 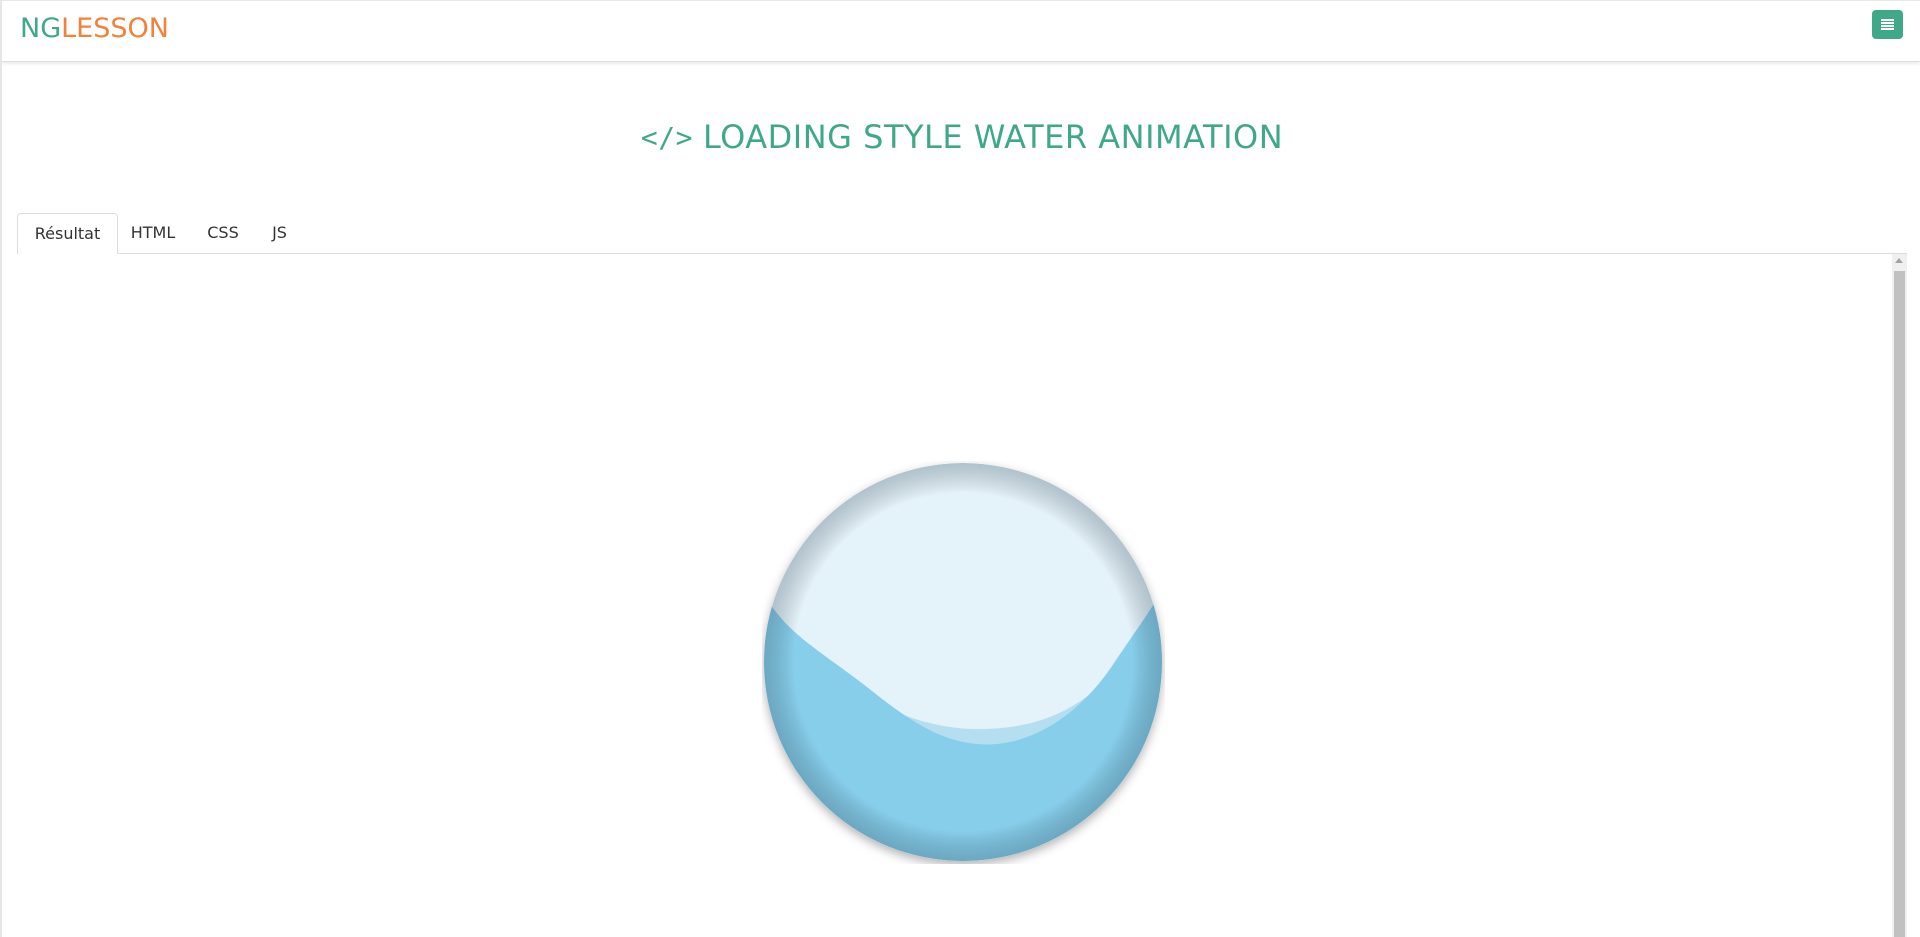 I want to click on tab-css: CSS, so click(x=223, y=233).